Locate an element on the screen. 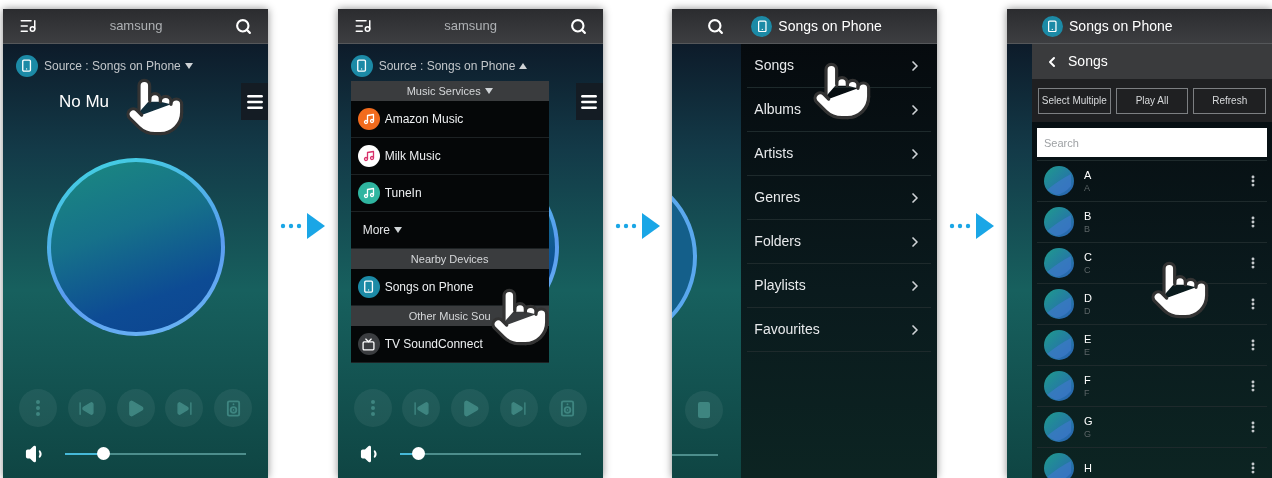 The width and height of the screenshot is (1272, 478). song-title: B is located at coordinates (1088, 216).